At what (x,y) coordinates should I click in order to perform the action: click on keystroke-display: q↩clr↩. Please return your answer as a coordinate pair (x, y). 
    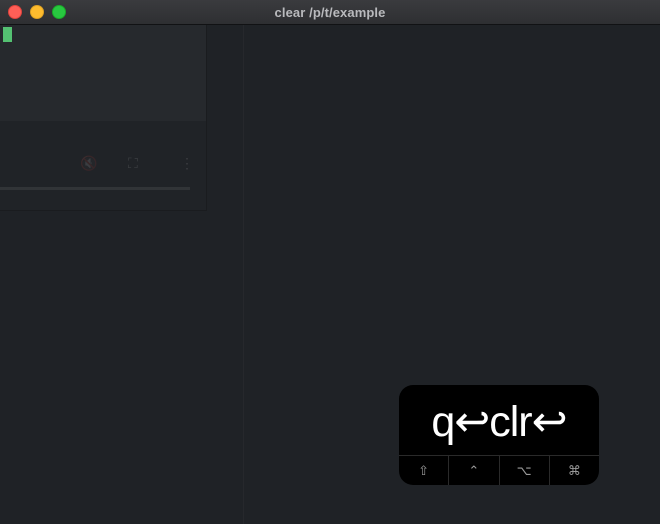
    Looking at the image, I should click on (499, 421).